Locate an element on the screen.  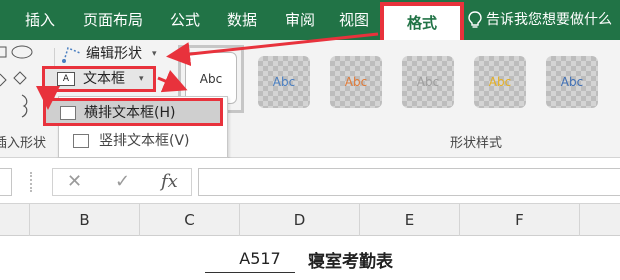
tab-format: 格式 is located at coordinates (422, 23).